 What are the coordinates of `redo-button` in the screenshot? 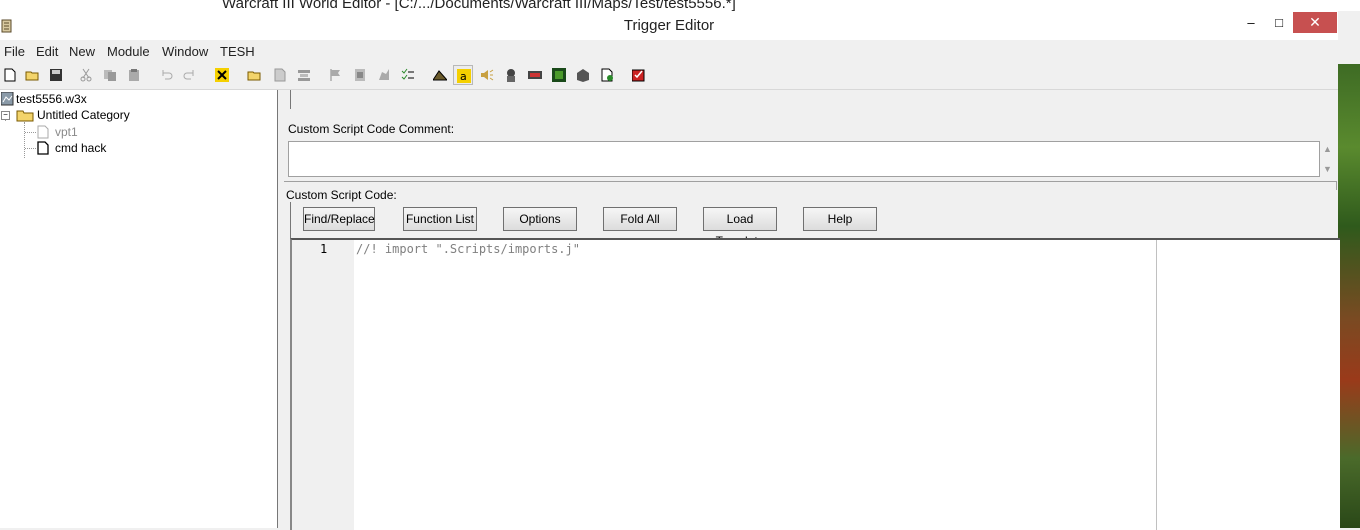 It's located at (190, 75).